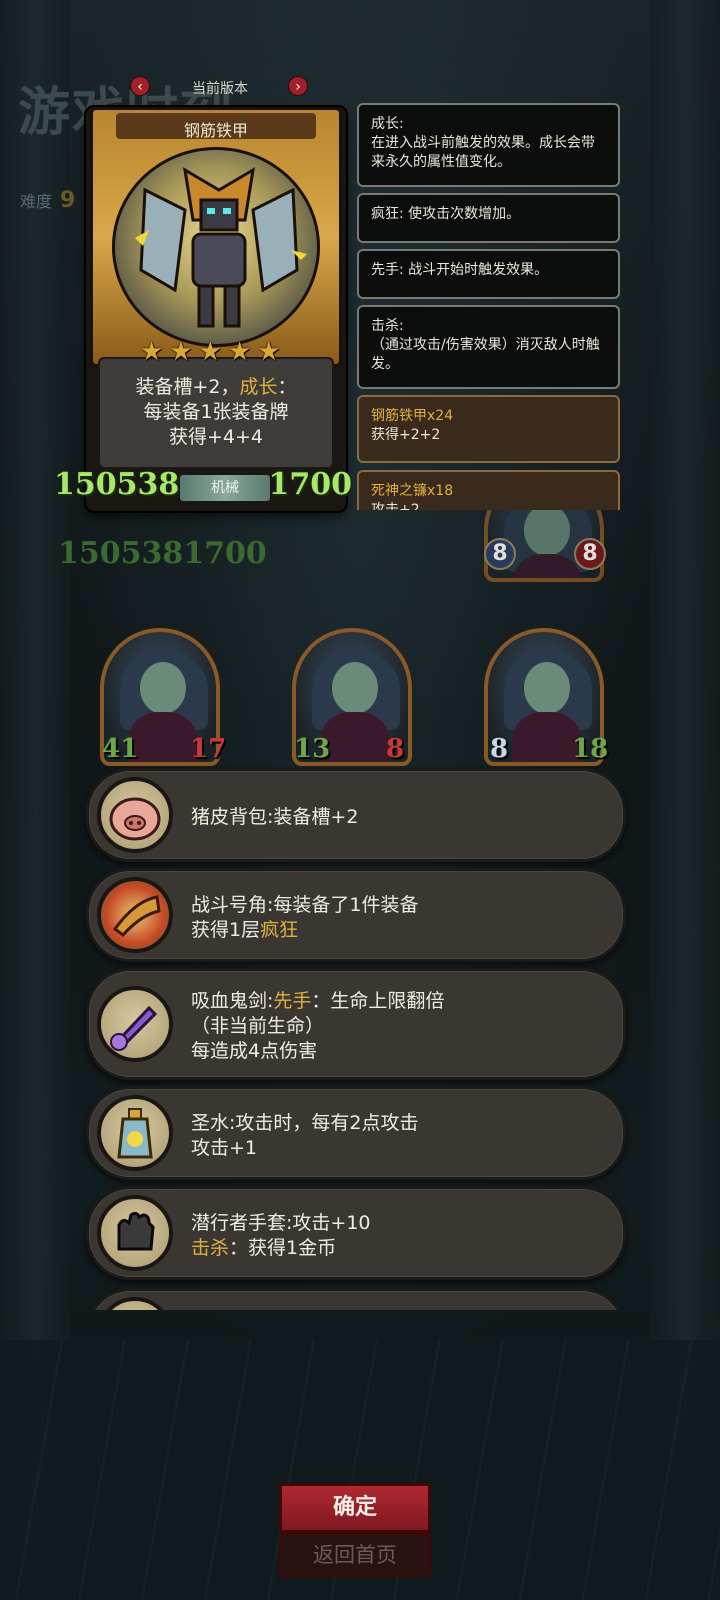 The height and width of the screenshot is (1600, 720). What do you see at coordinates (187, 387) in the screenshot?
I see `desc-text: 装备槽+2，` at bounding box center [187, 387].